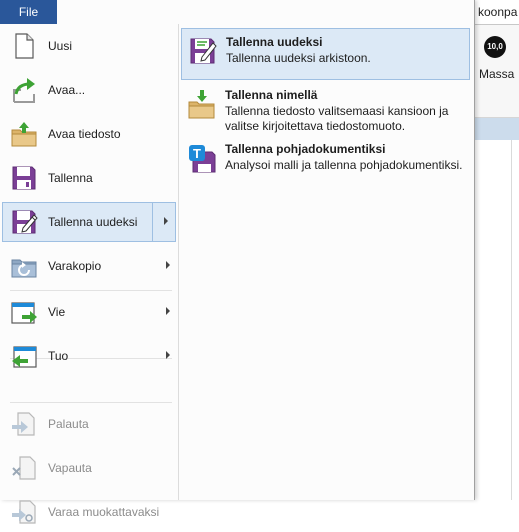 Image resolution: width=519 pixels, height=532 pixels. Describe the element at coordinates (496, 129) in the screenshot. I see `background-panel-header` at that location.